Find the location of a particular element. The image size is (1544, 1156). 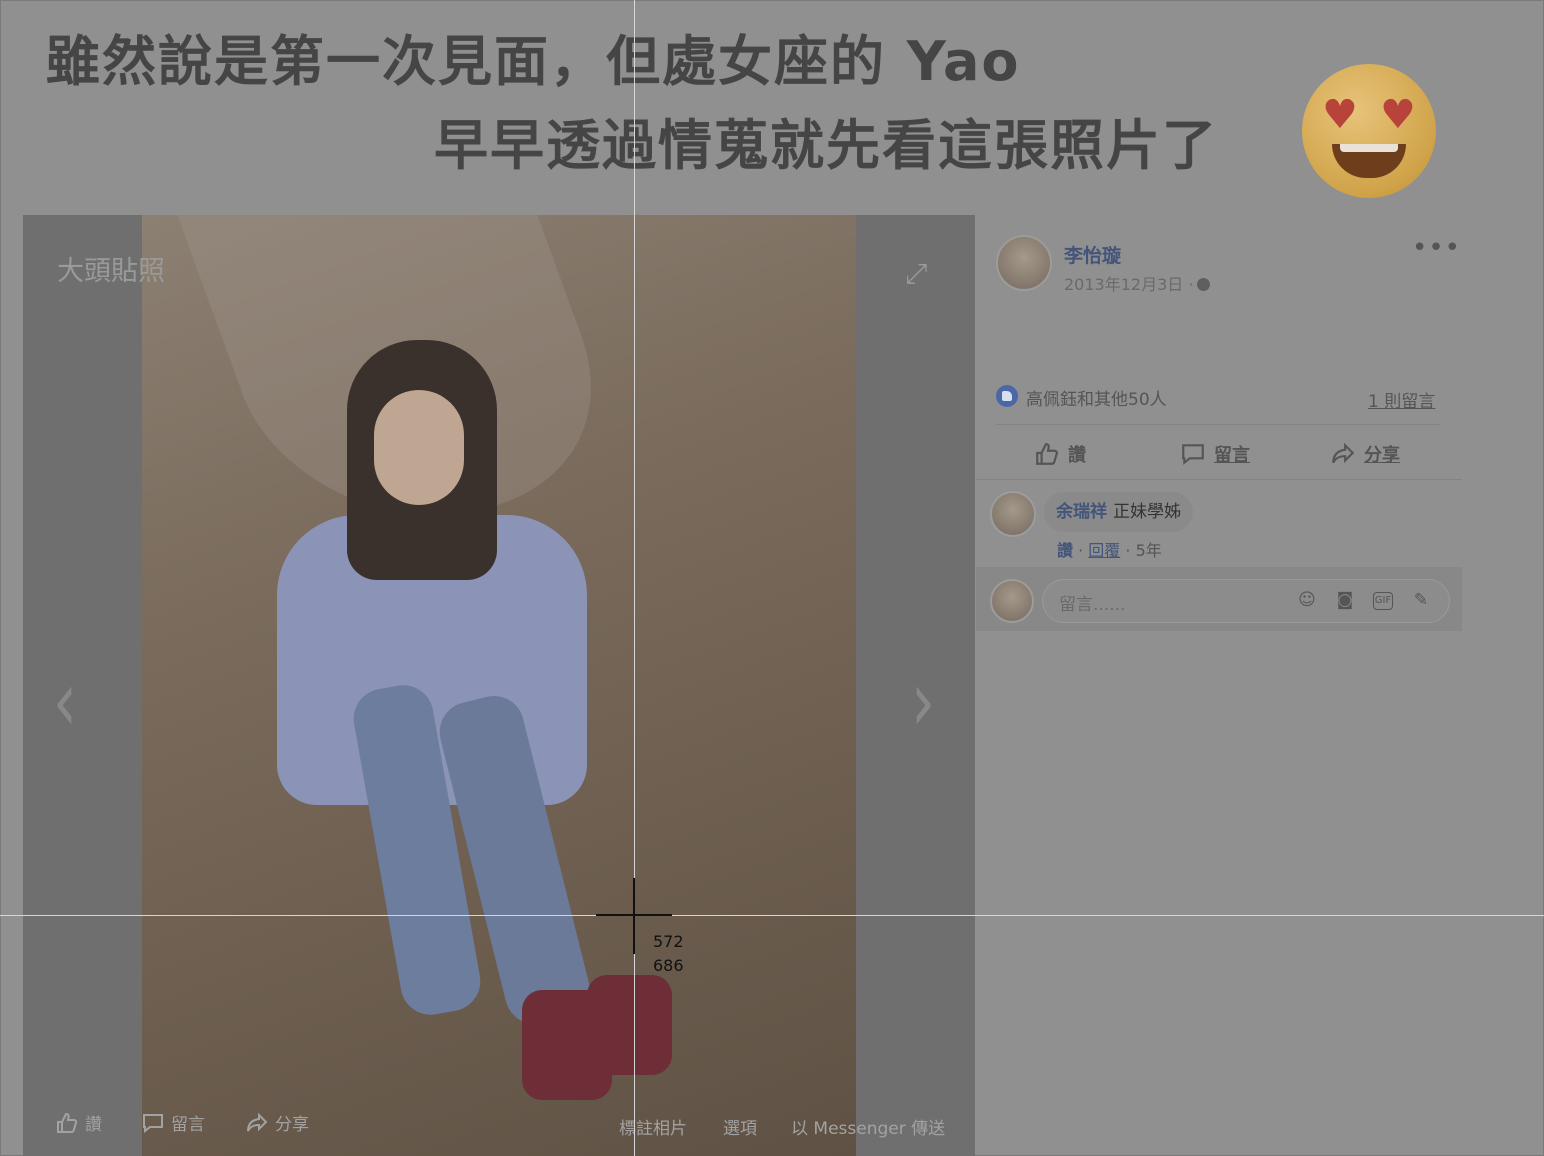

post-like-label: 讚 is located at coordinates (1077, 455).